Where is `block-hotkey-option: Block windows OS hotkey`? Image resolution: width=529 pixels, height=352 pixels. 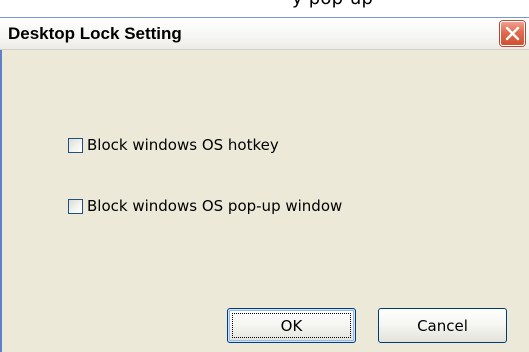
block-hotkey-option: Block windows OS hotkey is located at coordinates (173, 145).